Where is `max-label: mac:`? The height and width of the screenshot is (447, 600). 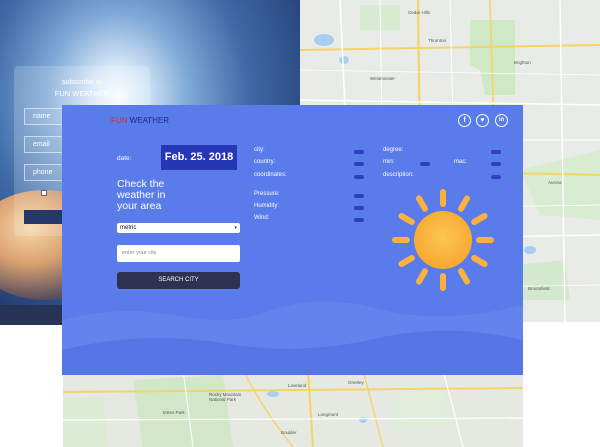 max-label: mac: is located at coordinates (461, 162).